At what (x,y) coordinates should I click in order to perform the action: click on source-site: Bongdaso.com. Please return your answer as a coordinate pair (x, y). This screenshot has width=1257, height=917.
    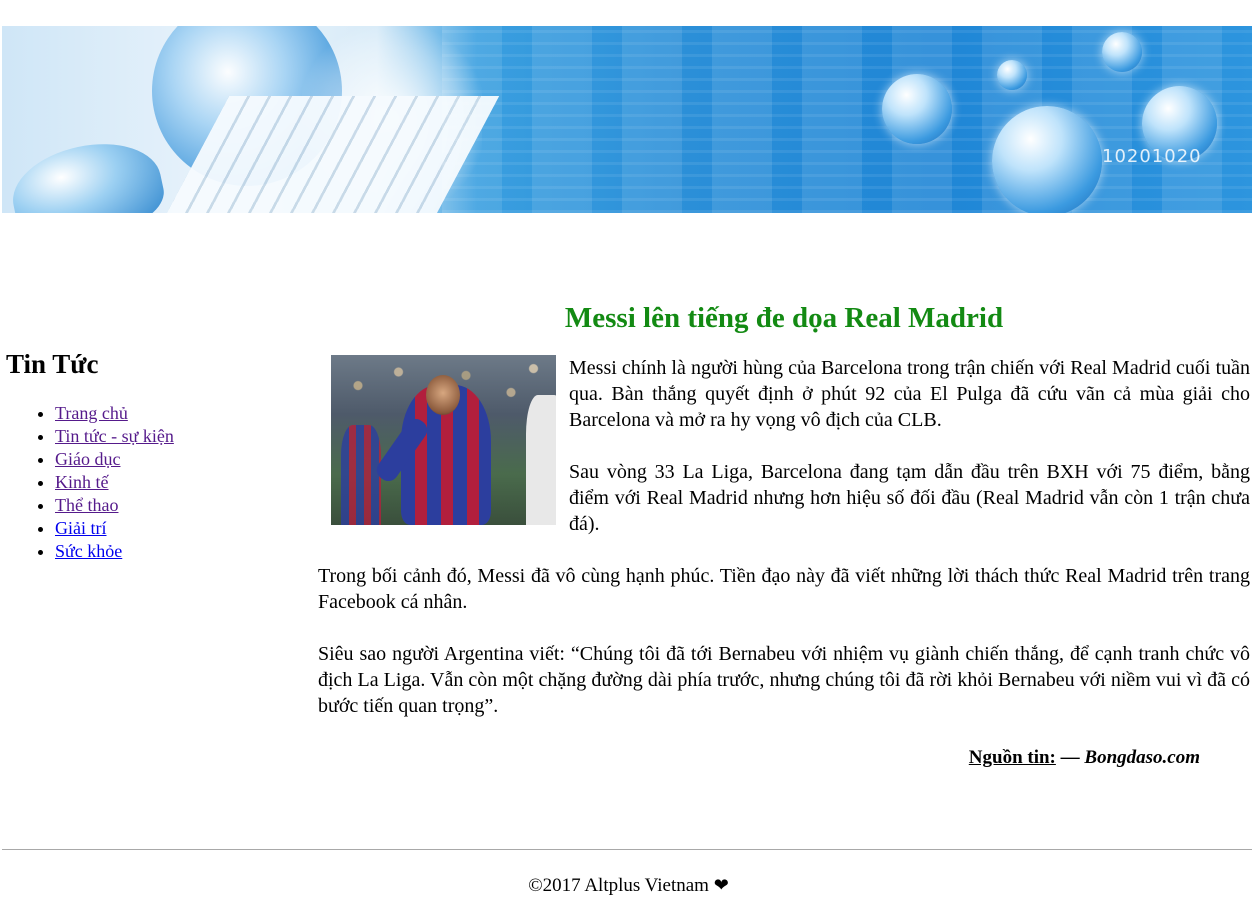
    Looking at the image, I should click on (1142, 757).